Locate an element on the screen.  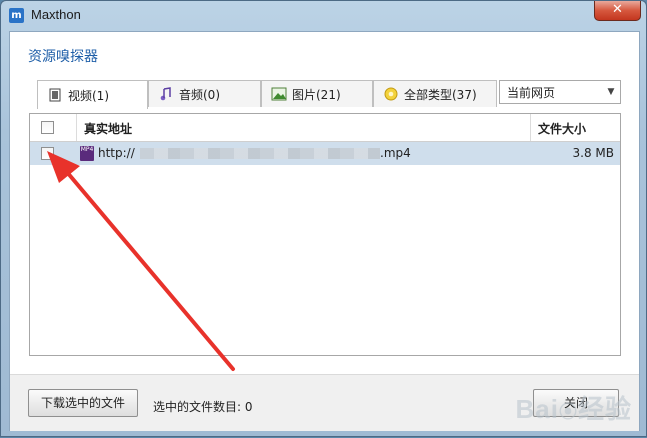
video-icon is located at coordinates (55, 95).